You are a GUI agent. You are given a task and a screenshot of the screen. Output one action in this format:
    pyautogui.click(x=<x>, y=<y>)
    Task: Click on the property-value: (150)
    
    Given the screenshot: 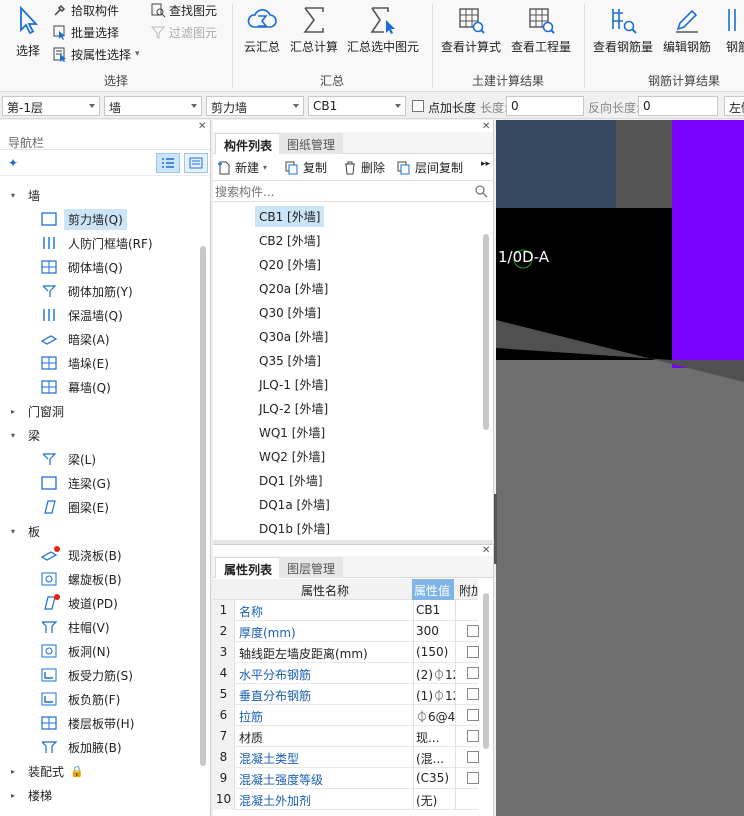 What is the action you would take?
    pyautogui.click(x=434, y=652)
    